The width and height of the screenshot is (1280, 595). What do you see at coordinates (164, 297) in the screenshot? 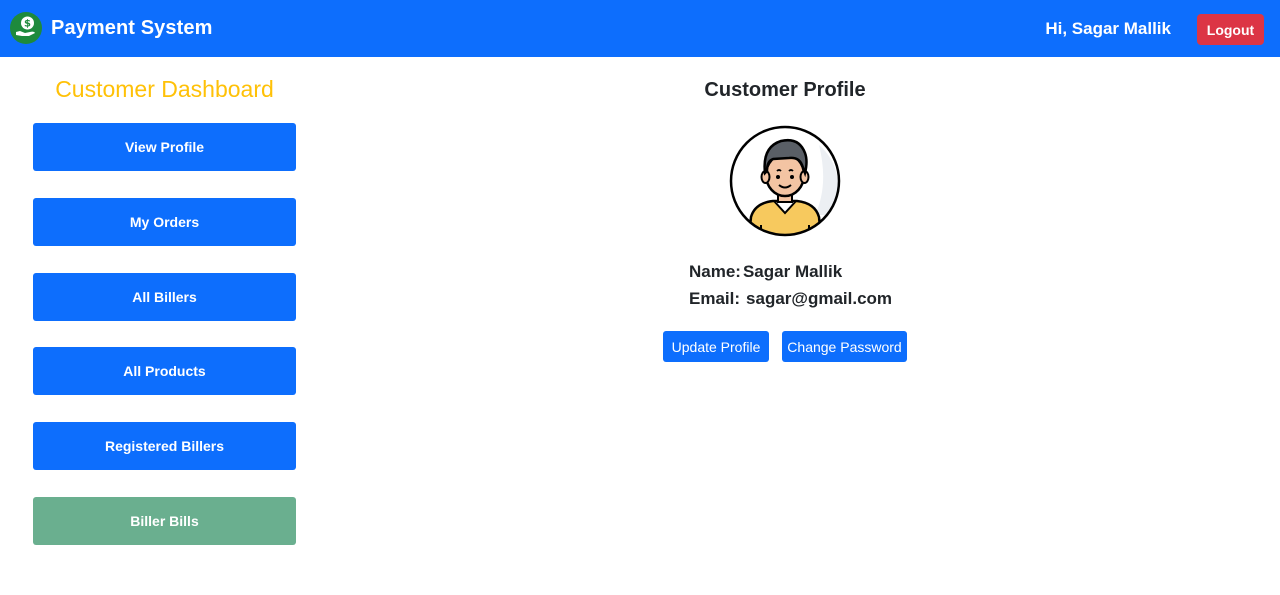
I see `all-billers-button: All Billers` at bounding box center [164, 297].